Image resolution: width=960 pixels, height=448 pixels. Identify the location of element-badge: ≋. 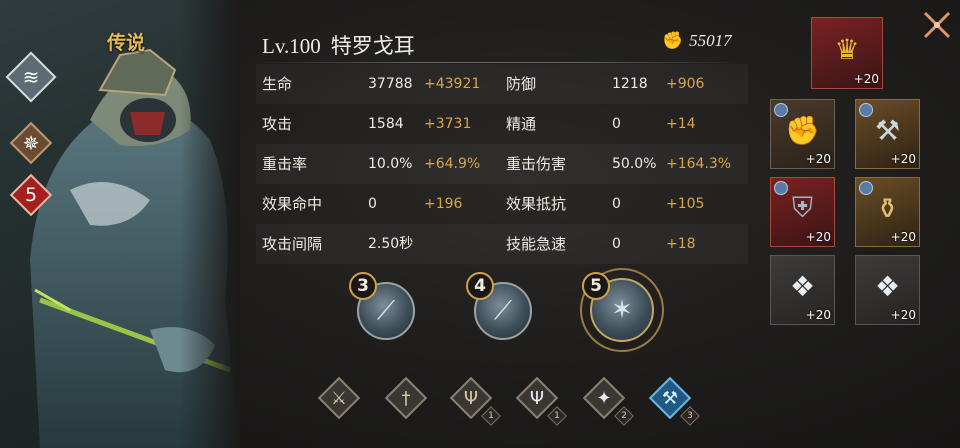
(31, 77).